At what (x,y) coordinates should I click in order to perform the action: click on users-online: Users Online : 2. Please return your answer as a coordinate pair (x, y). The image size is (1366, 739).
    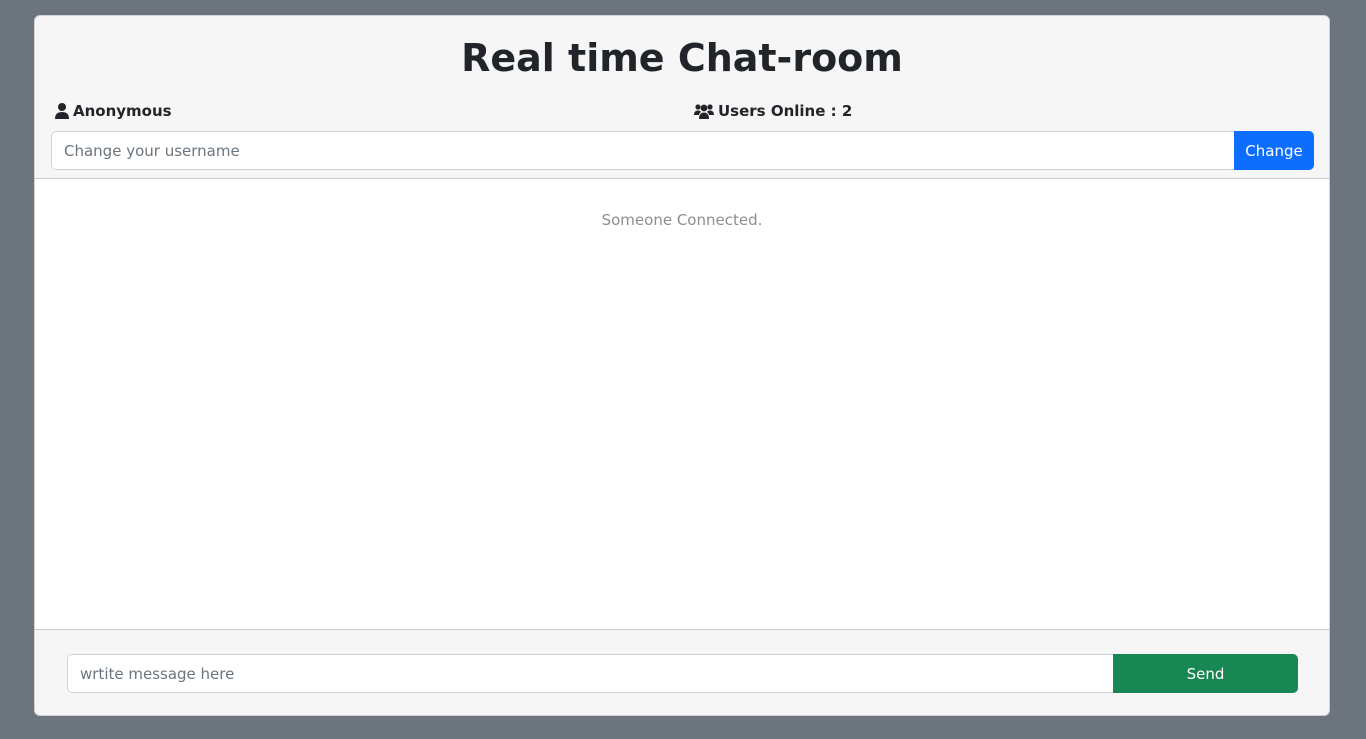
    Looking at the image, I should click on (773, 111).